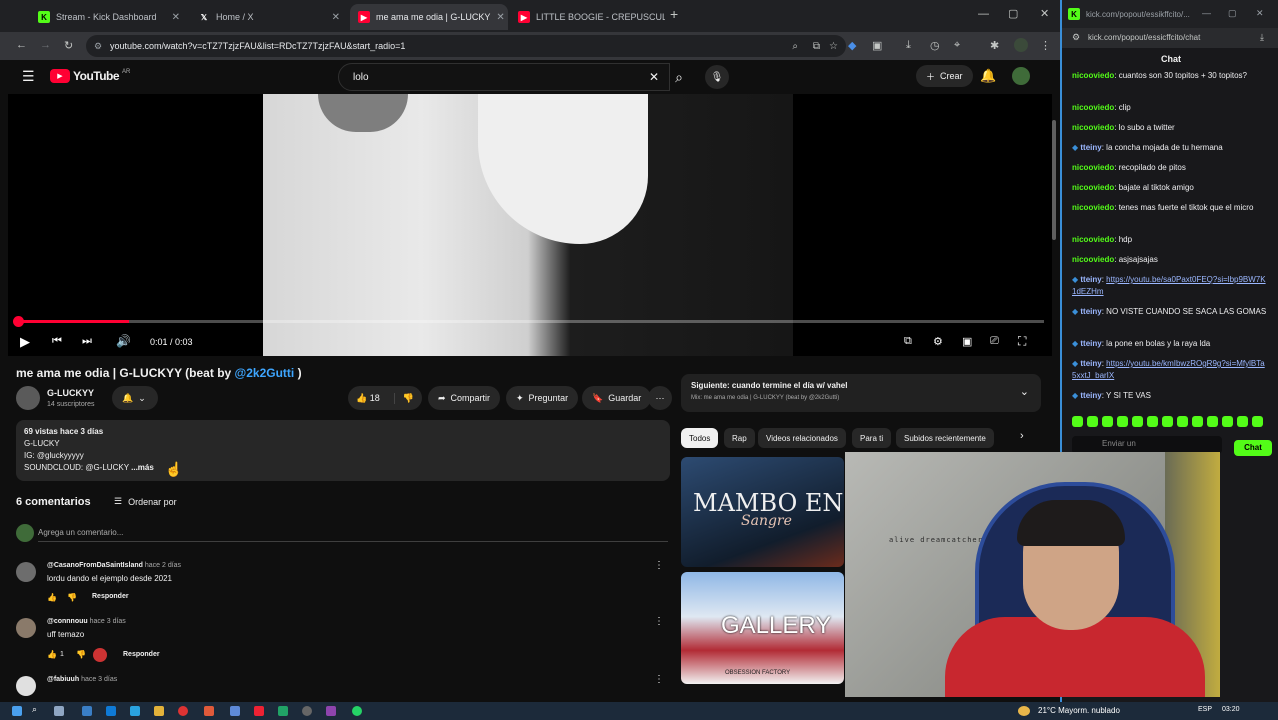 This screenshot has width=1278, height=720. What do you see at coordinates (877, 45) in the screenshot?
I see `extension-icon: ▣` at bounding box center [877, 45].